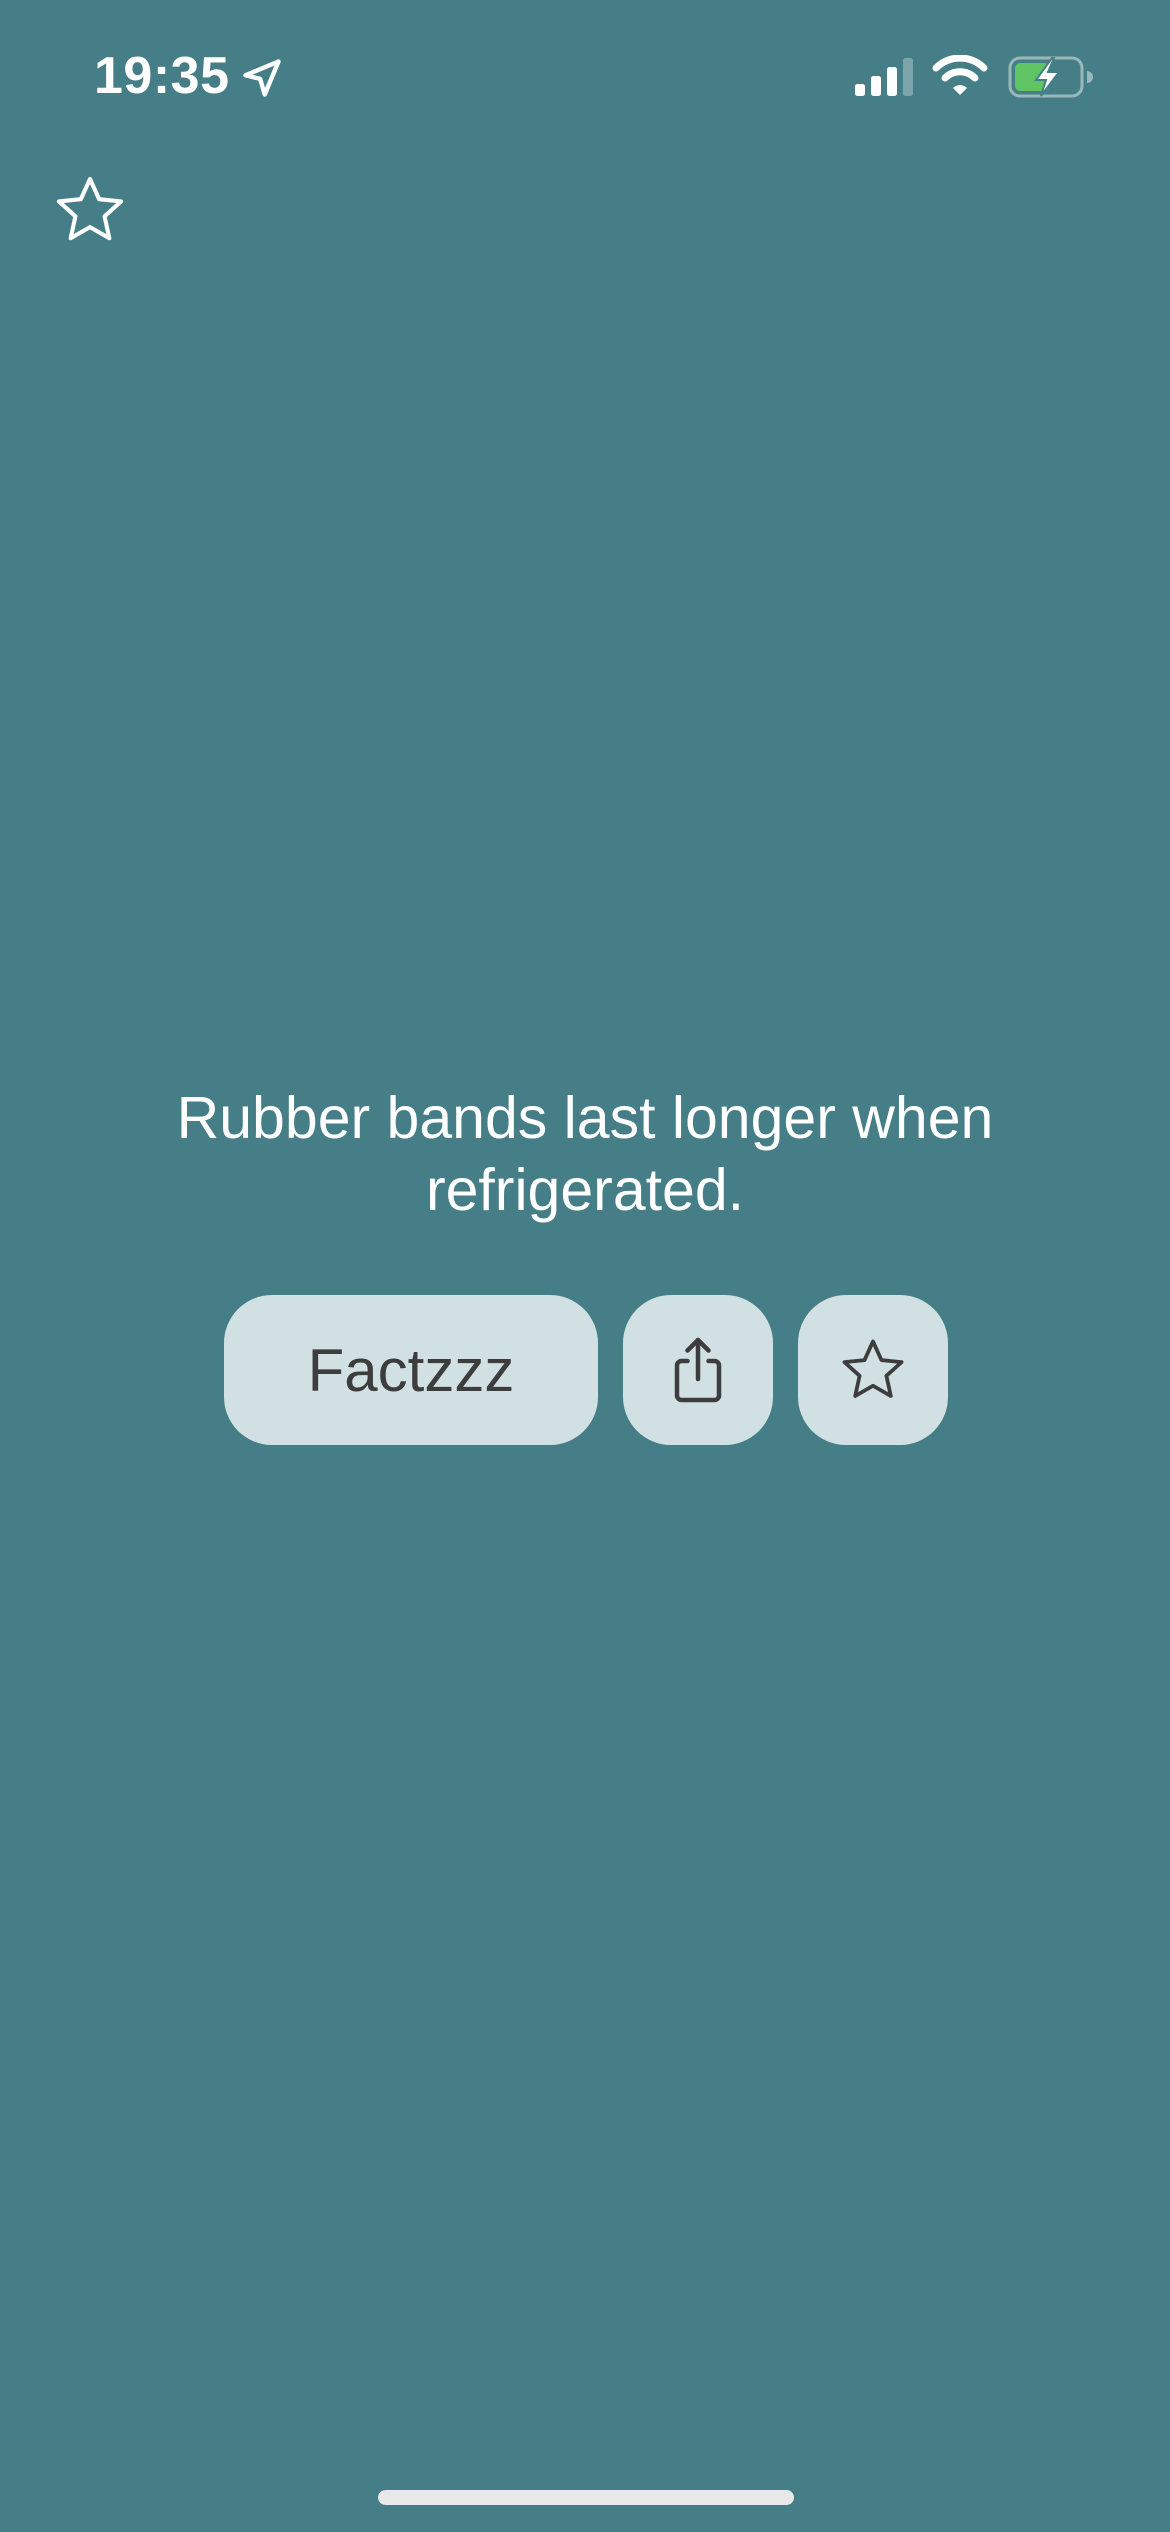 The height and width of the screenshot is (2532, 1170). I want to click on next-fact-label: Factzzz, so click(411, 1370).